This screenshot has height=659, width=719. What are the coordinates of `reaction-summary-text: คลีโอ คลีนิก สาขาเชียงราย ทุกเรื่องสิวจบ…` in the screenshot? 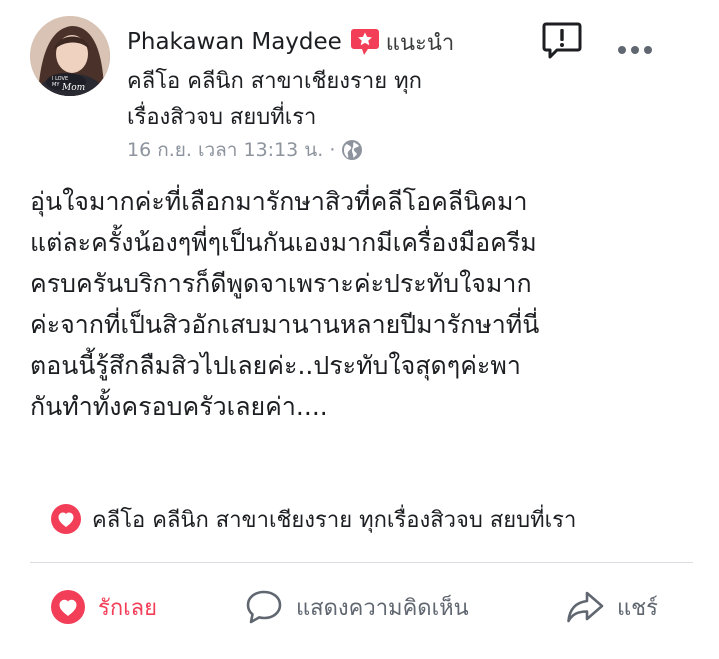 It's located at (334, 520).